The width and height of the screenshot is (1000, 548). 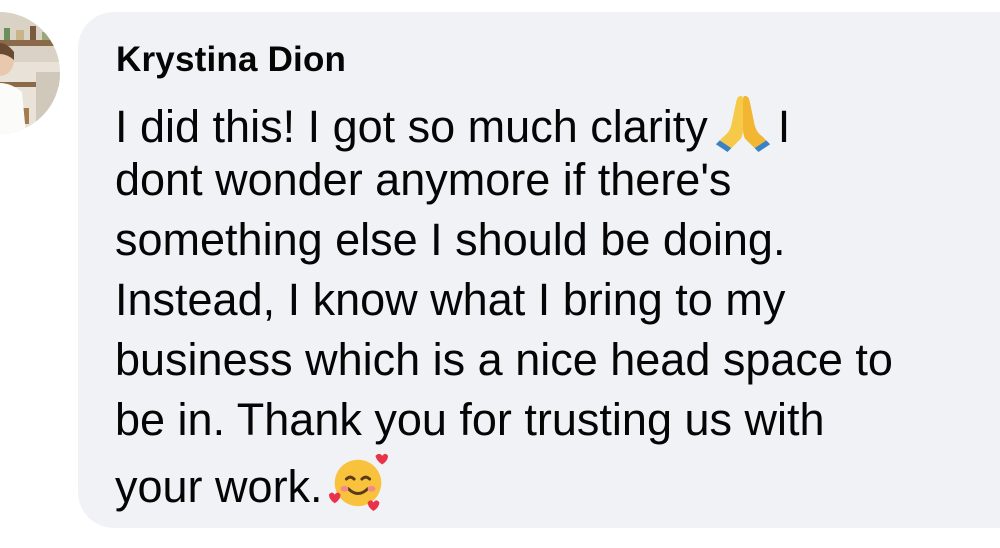 I want to click on comment-author: Krystina Dion, so click(x=231, y=60).